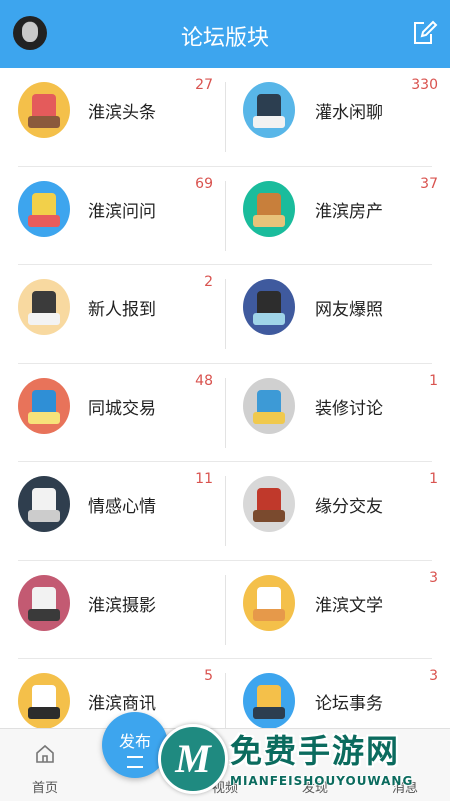  I want to click on forum-item: 情感心情 11, so click(112, 511).